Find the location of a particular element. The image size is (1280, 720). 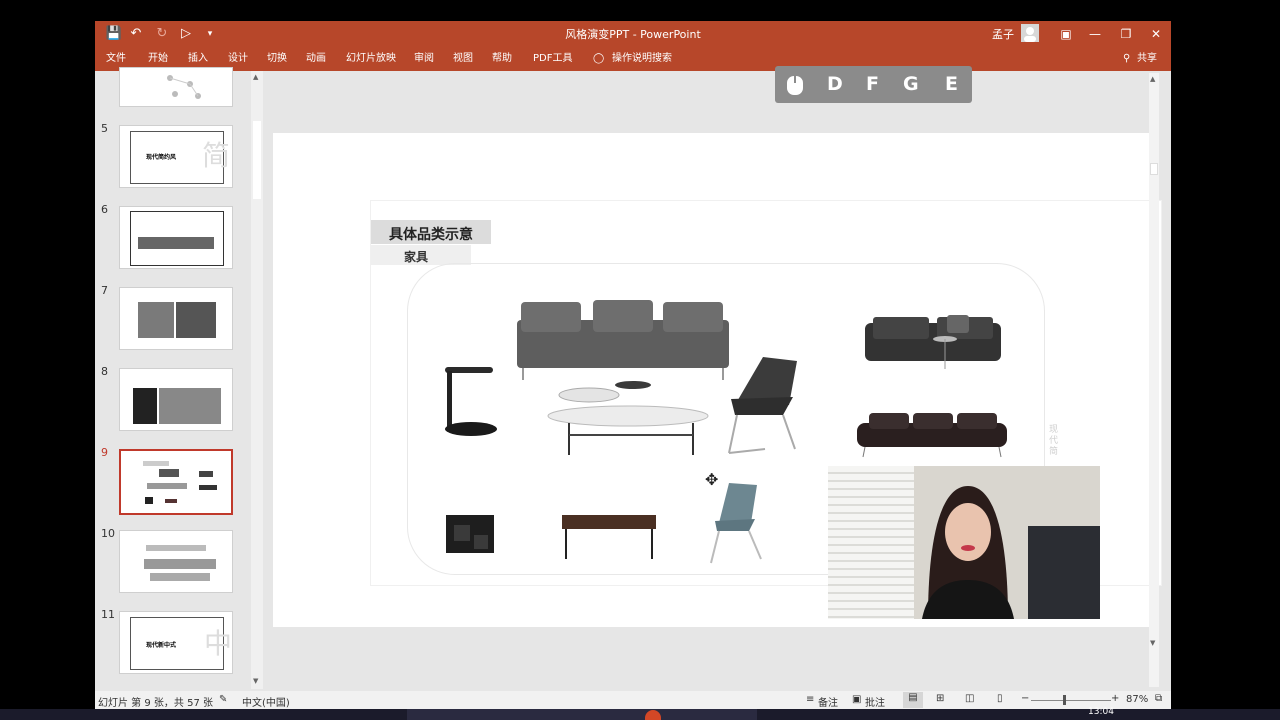

ribbon-display-options-icon: ▣ is located at coordinates (1066, 34).